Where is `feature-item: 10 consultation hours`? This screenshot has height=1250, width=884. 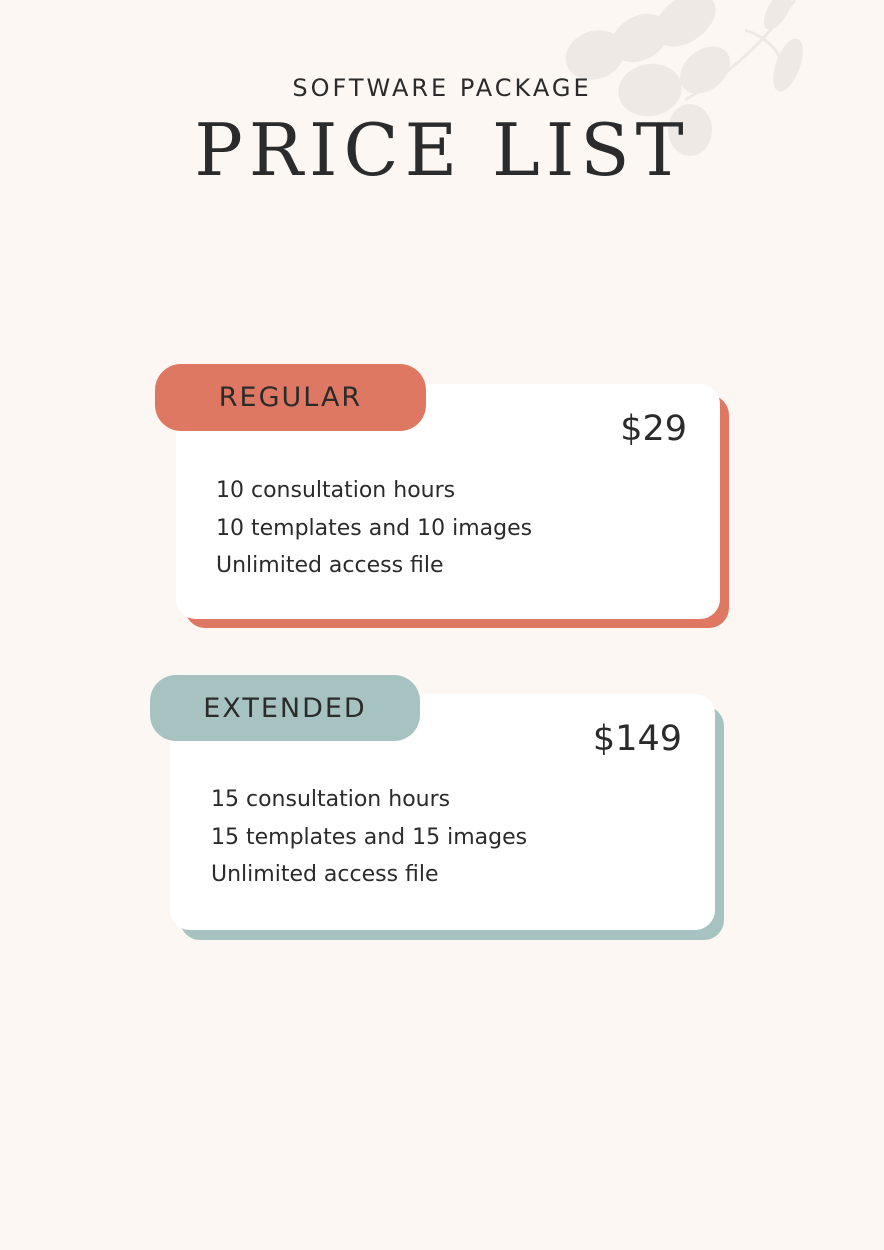 feature-item: 10 consultation hours is located at coordinates (336, 490).